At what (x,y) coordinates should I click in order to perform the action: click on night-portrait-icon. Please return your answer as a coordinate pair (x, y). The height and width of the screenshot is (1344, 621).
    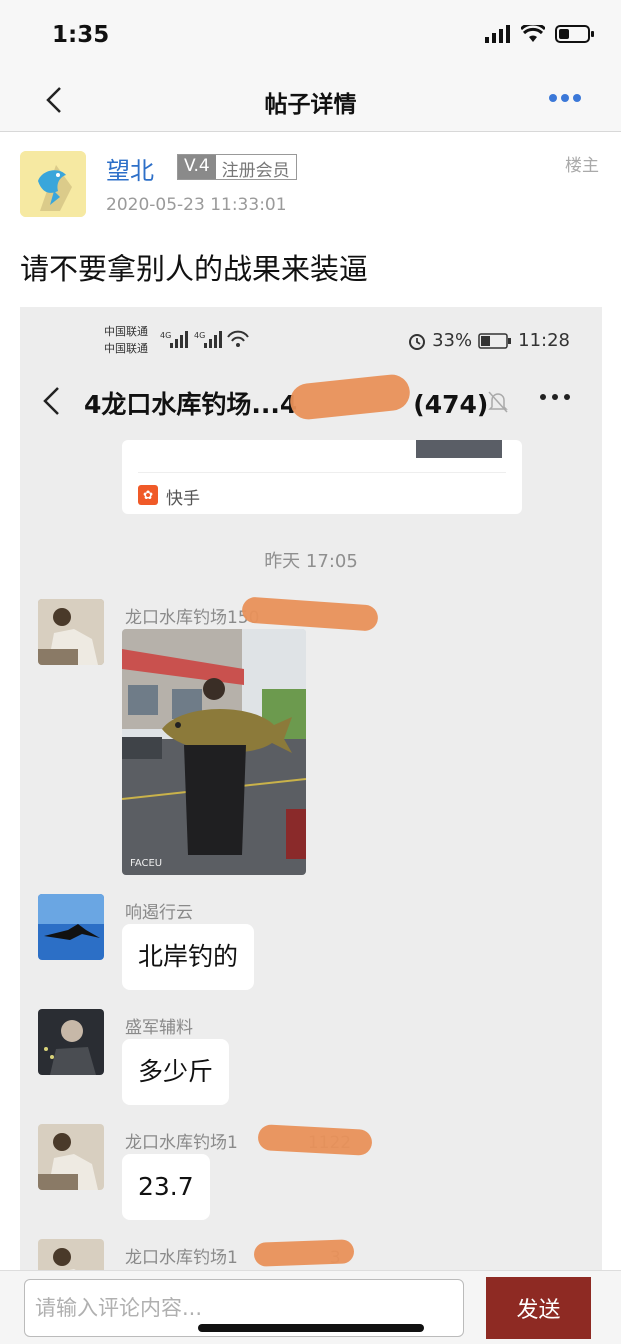
    Looking at the image, I should click on (71, 1042).